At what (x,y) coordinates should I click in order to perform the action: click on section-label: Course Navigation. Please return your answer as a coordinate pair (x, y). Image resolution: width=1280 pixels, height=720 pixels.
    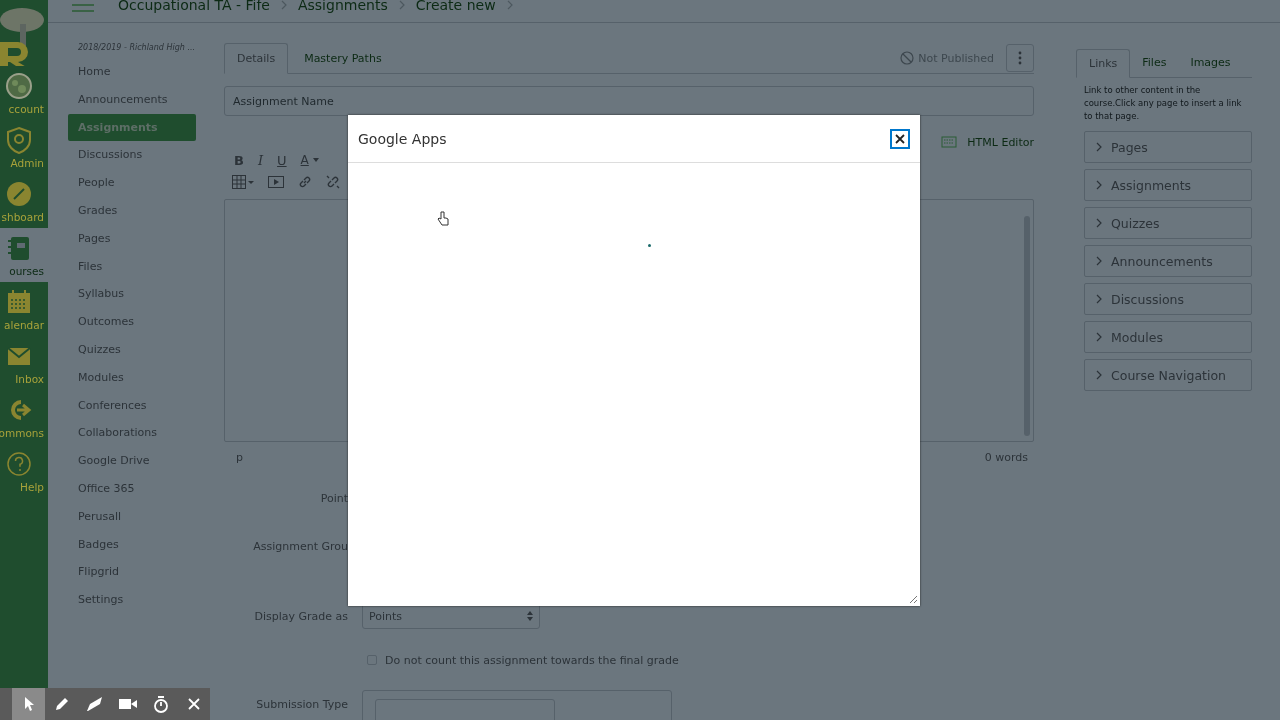
    Looking at the image, I should click on (1169, 375).